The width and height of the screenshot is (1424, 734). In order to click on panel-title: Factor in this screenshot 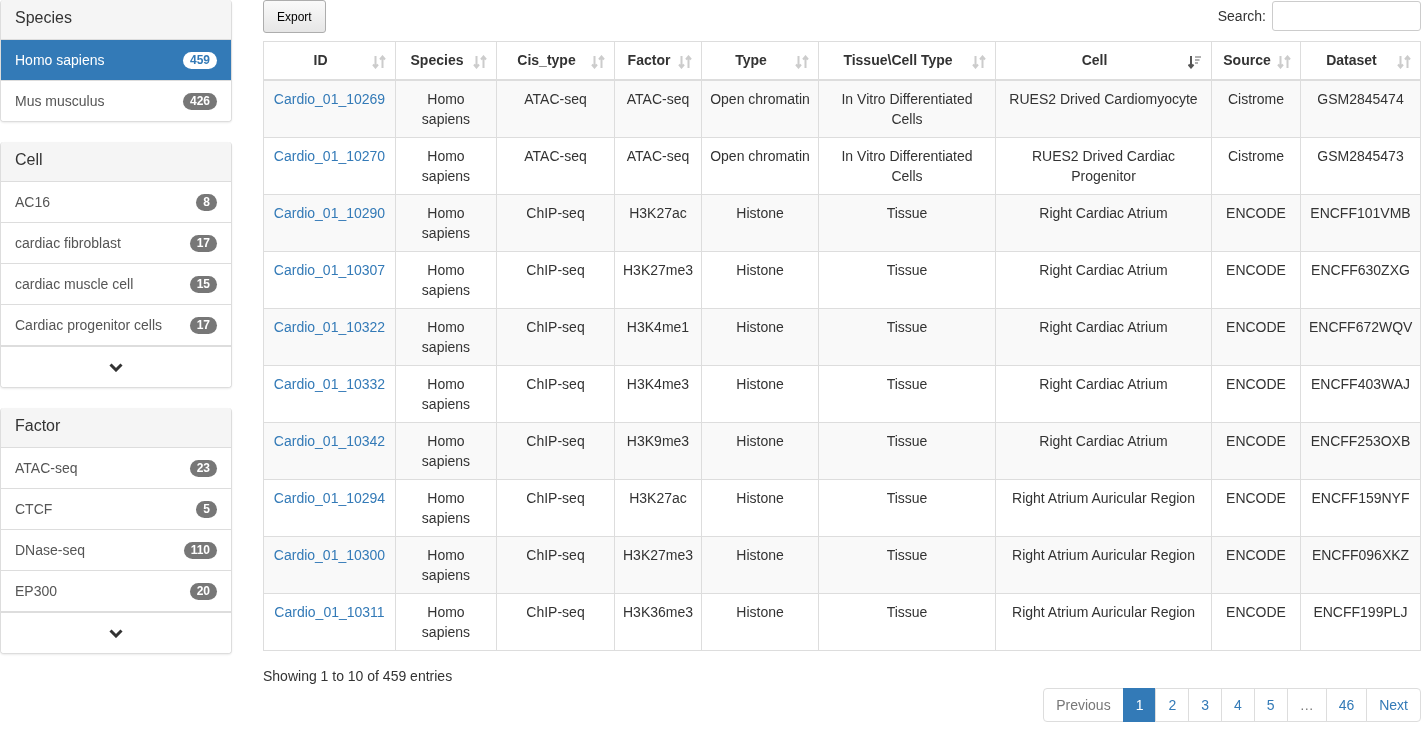, I will do `click(116, 427)`.